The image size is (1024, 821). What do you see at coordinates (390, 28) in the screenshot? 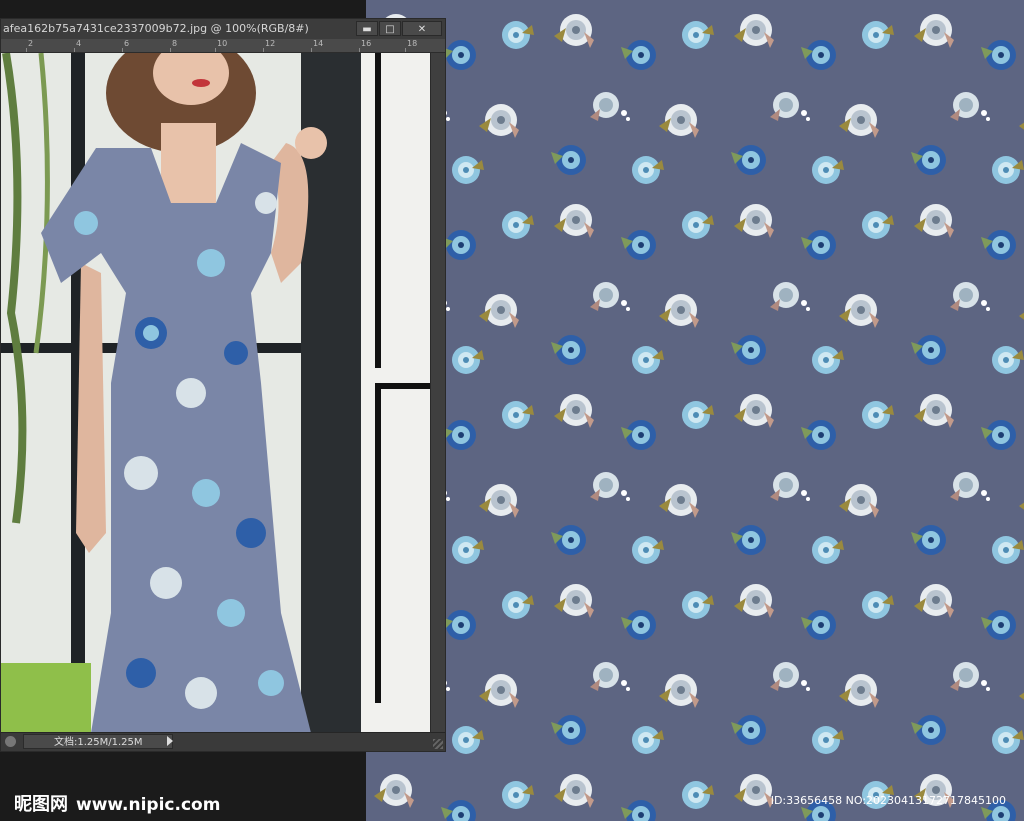
I see `maximize-button: □` at bounding box center [390, 28].